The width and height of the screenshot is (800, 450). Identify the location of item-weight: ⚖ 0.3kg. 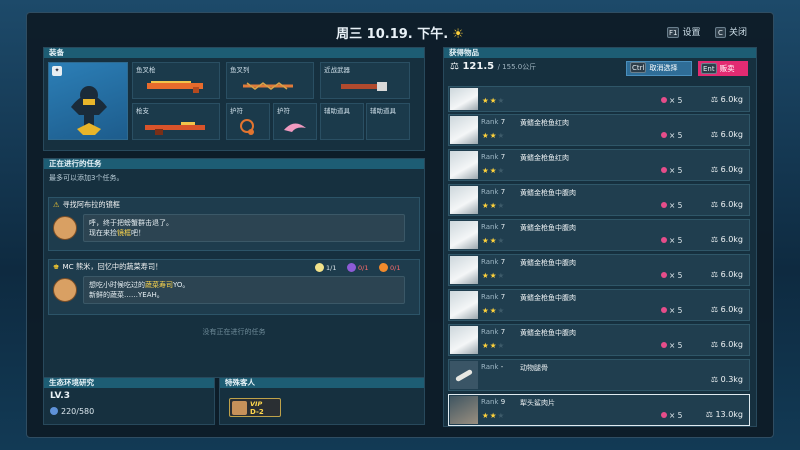
(726, 379).